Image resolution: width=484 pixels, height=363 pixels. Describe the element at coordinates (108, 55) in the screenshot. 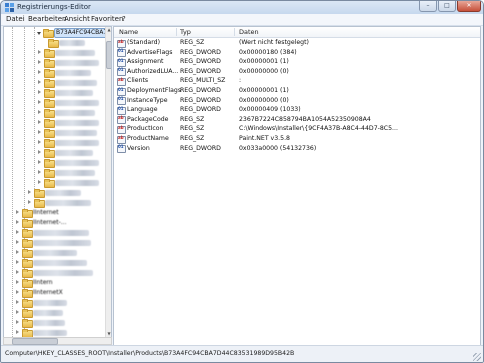

I see `tree-vertical-scroll-thumb` at that location.